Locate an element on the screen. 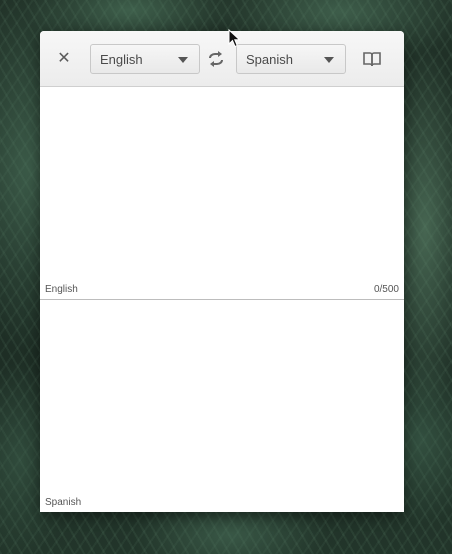 This screenshot has height=554, width=452. character-count: 0/500 is located at coordinates (386, 289).